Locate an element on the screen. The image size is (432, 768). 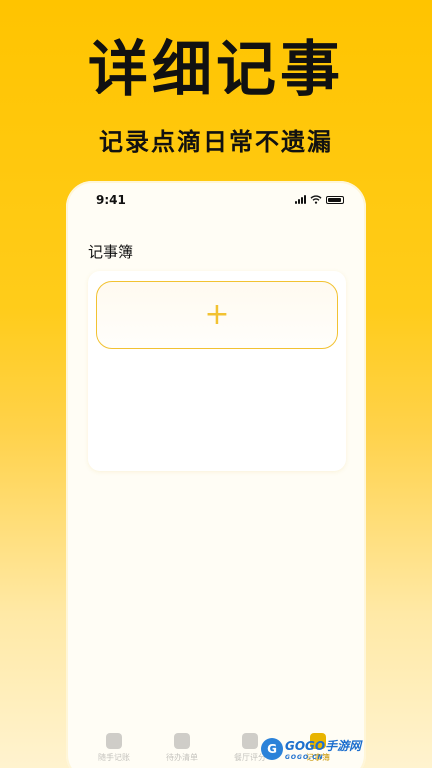
add-note-button: + is located at coordinates (217, 315).